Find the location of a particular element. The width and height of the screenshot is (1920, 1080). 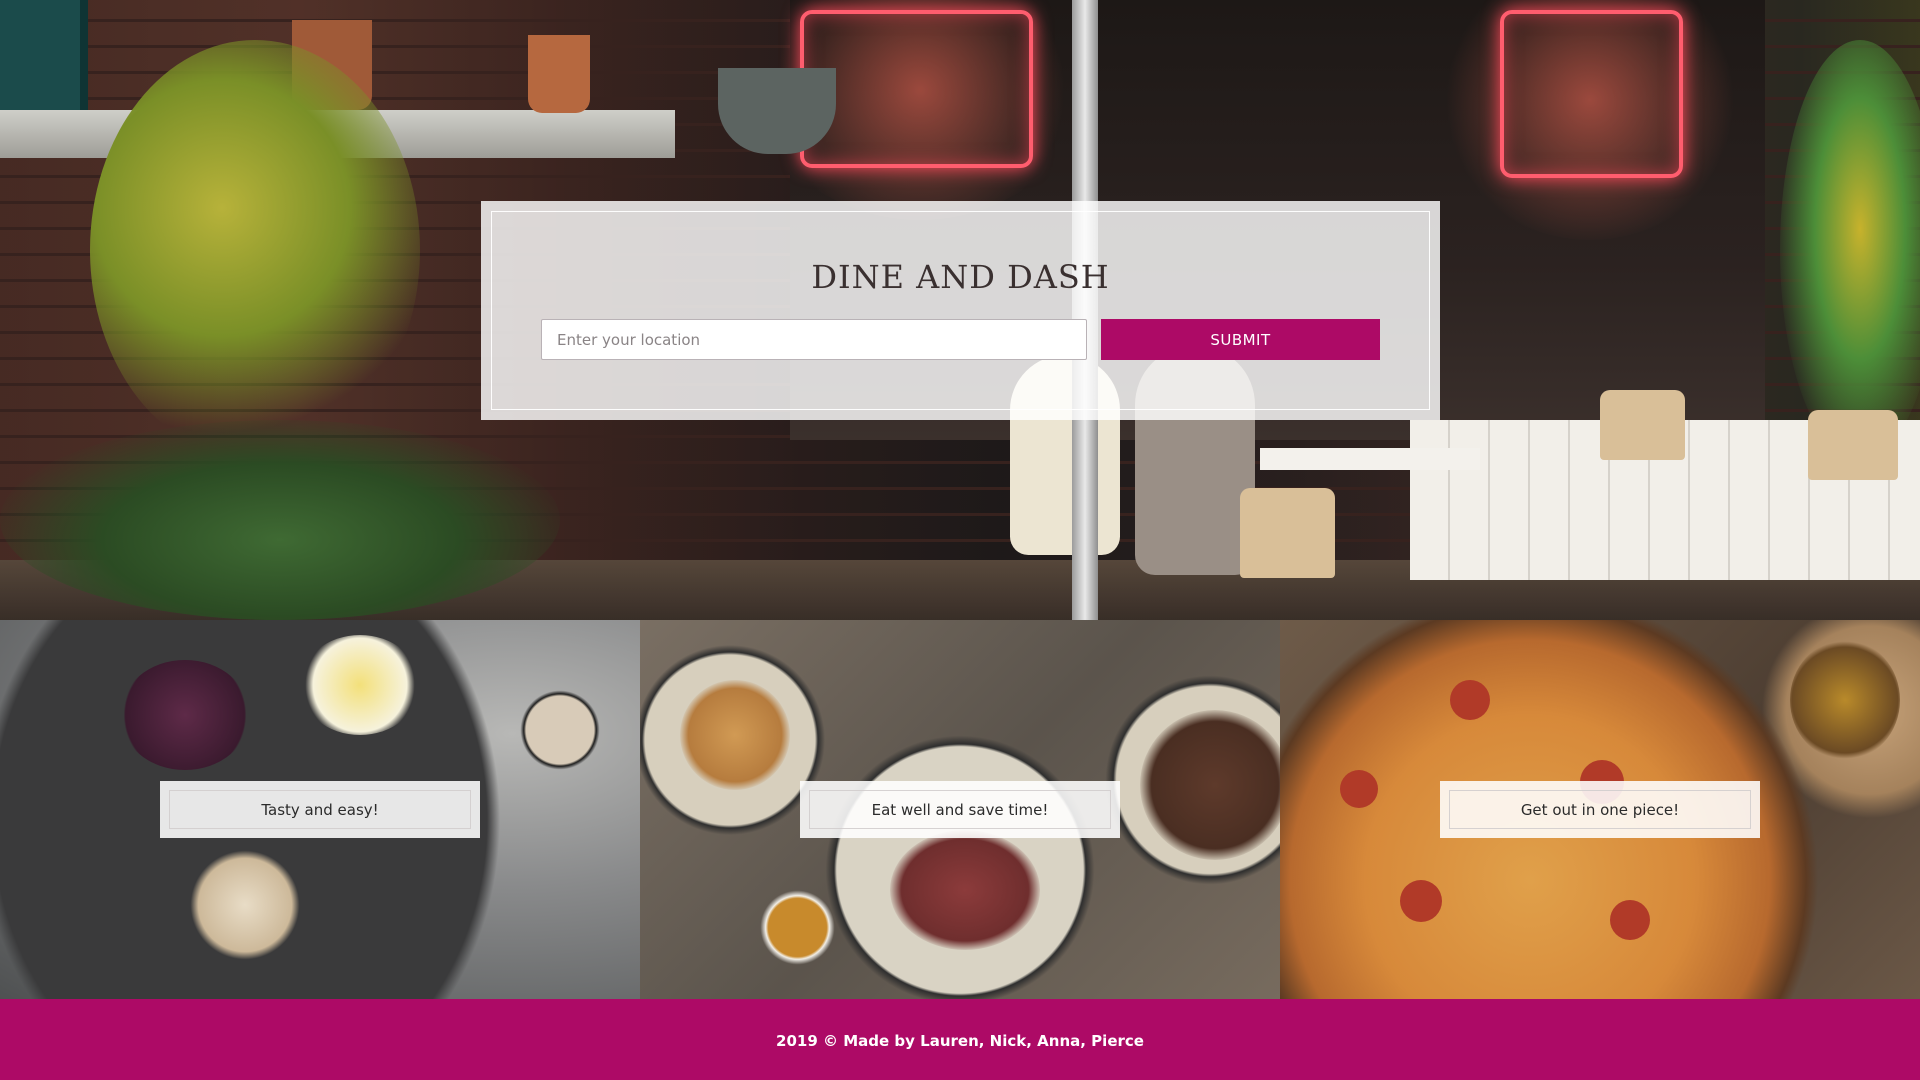

search-card: DINE AND DASH SUBMIT is located at coordinates (960, 310).